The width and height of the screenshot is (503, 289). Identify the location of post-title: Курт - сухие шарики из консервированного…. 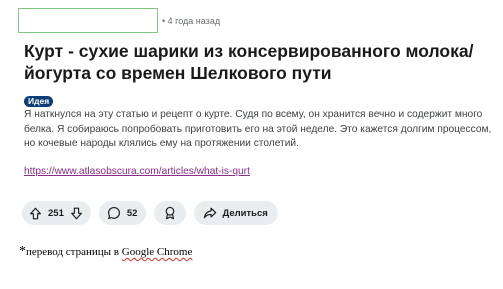
(251, 62).